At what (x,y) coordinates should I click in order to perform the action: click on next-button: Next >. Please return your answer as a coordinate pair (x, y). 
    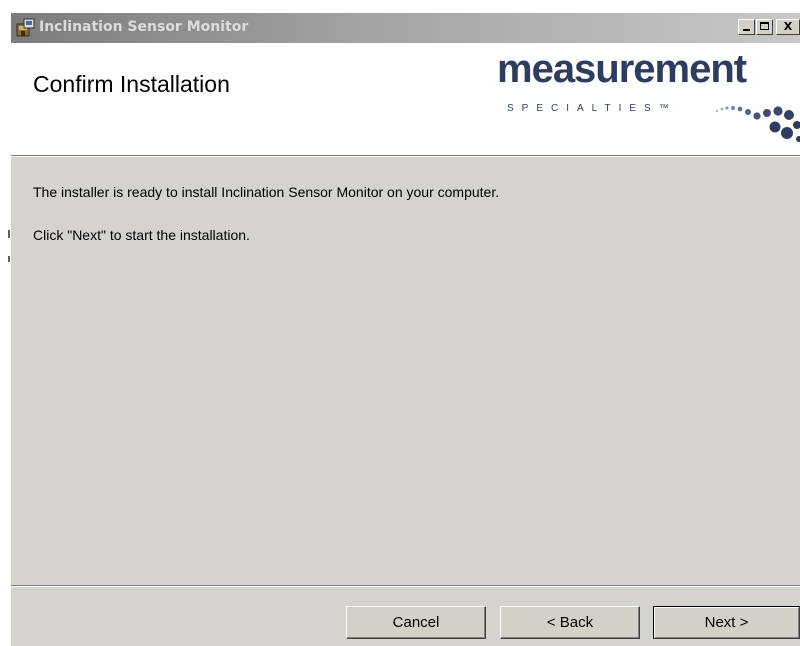
    Looking at the image, I should click on (726, 622).